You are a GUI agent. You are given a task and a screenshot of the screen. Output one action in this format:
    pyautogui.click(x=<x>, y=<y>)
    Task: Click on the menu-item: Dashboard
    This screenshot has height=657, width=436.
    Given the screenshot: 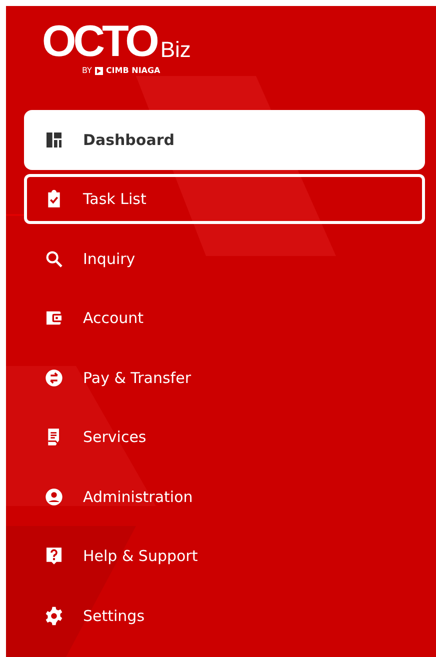 What is the action you would take?
    pyautogui.click(x=224, y=140)
    